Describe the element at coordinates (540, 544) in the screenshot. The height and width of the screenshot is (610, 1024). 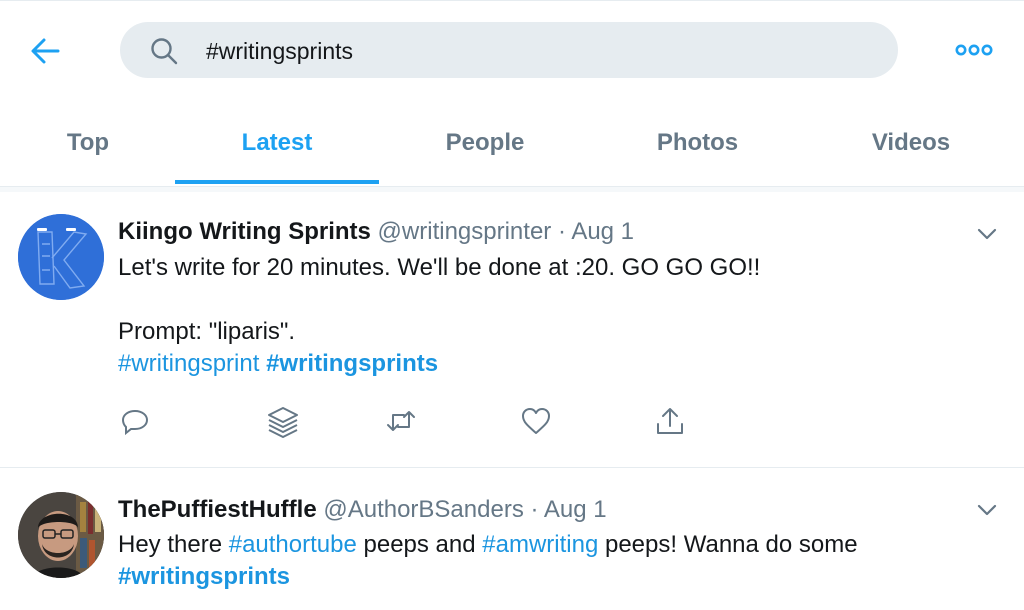
I see `hashtag-link: #amwriting` at that location.